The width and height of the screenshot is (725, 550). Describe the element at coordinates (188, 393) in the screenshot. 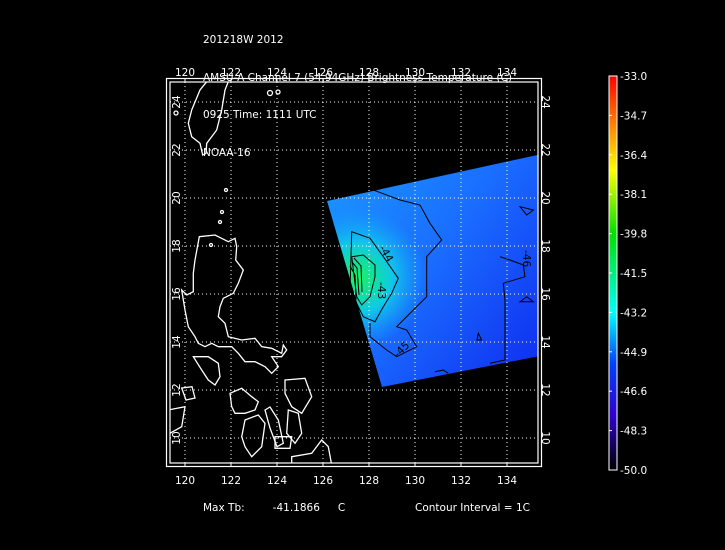

I see `coastline-calamian` at that location.